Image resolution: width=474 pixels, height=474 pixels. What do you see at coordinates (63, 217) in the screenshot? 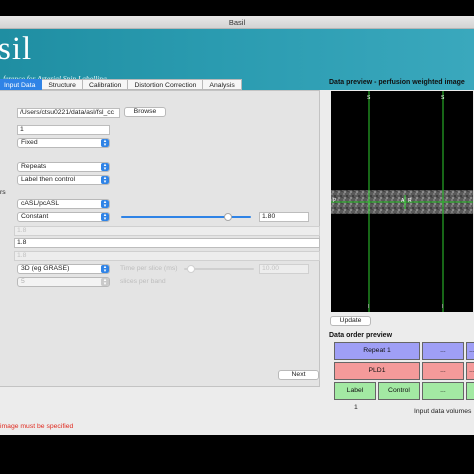
I see `bolus-duration-select: Constant ▴ ▾` at bounding box center [63, 217].